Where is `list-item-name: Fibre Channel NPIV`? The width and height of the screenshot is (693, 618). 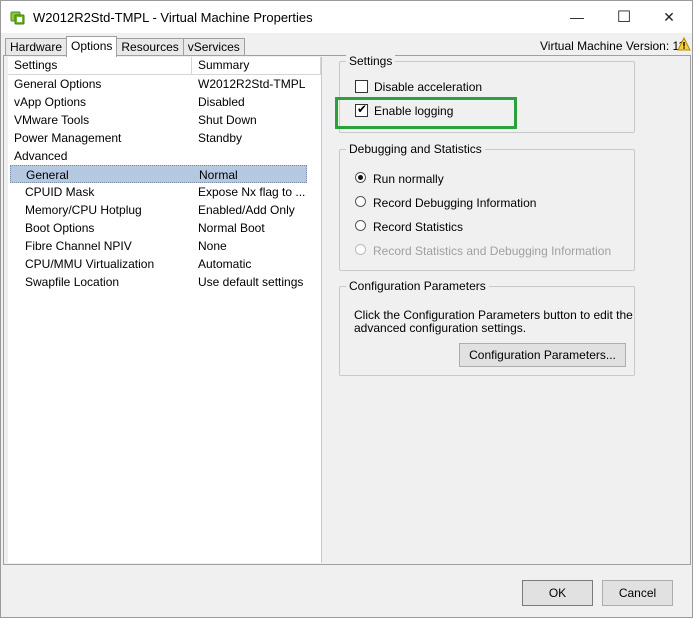 list-item-name: Fibre Channel NPIV is located at coordinates (78, 246).